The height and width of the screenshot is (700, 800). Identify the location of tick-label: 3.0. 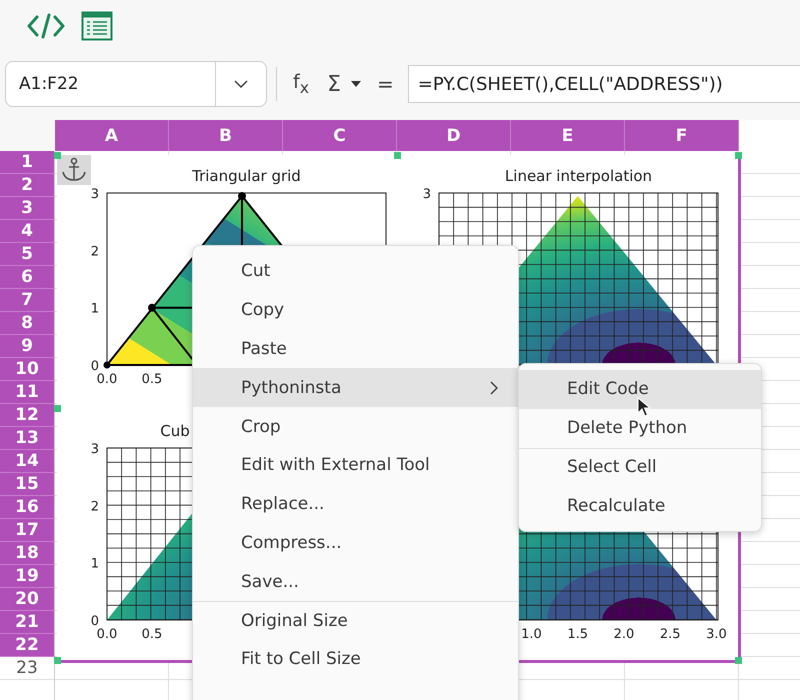
(716, 634).